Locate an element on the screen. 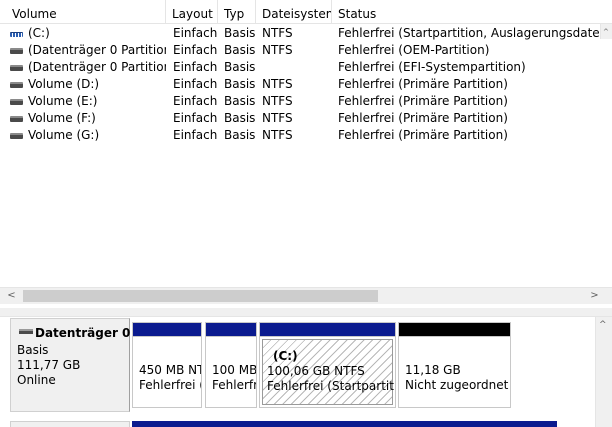  column-header-layout: Layout is located at coordinates (192, 12).